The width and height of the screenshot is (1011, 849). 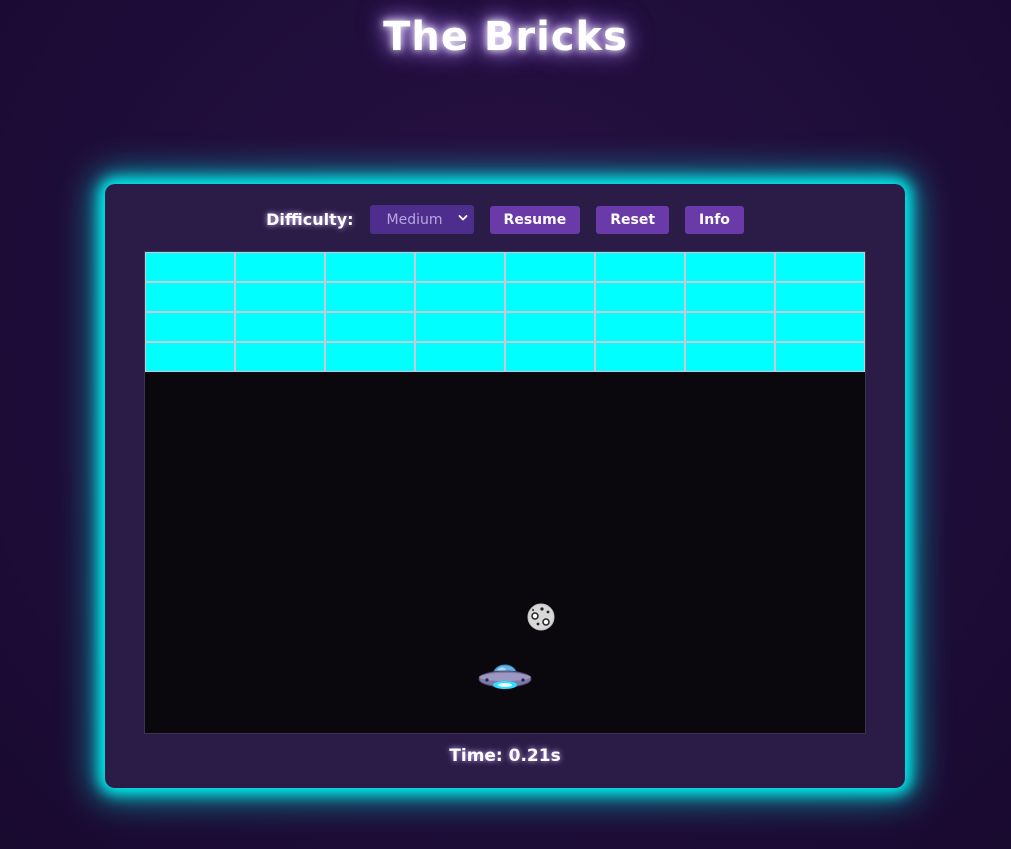 I want to click on difficulty-select-value: Medium, so click(x=414, y=219).